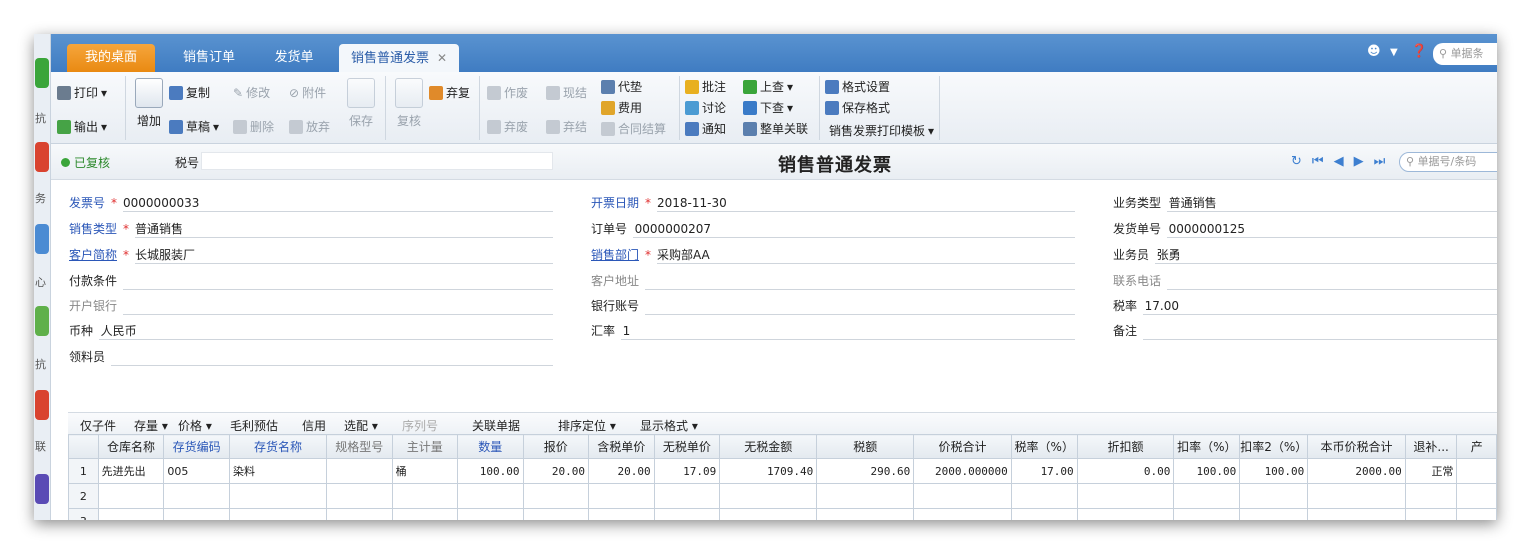  I want to click on table-cell: 005, so click(196, 471).